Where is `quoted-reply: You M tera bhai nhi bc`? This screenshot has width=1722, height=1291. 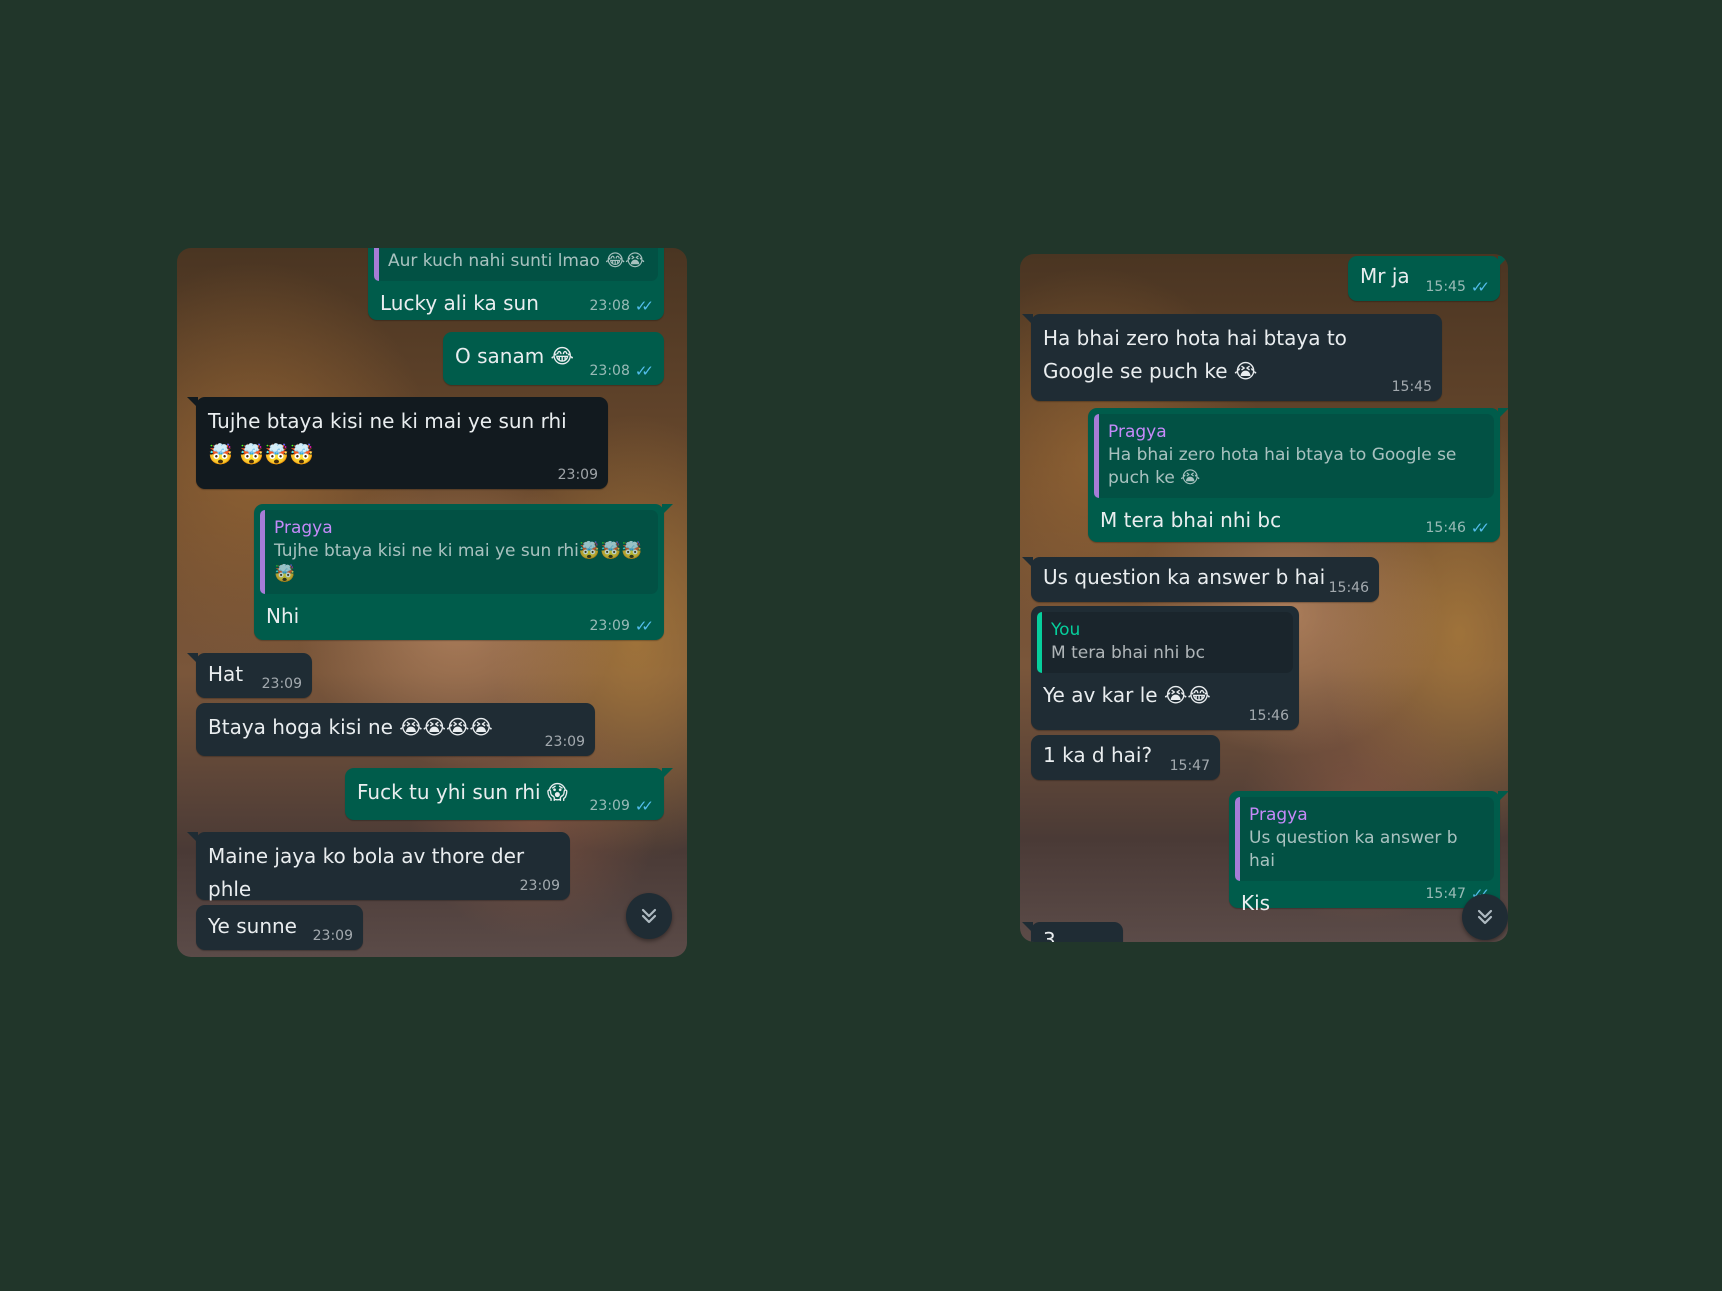
quoted-reply: You M tera bhai nhi bc is located at coordinates (1165, 642).